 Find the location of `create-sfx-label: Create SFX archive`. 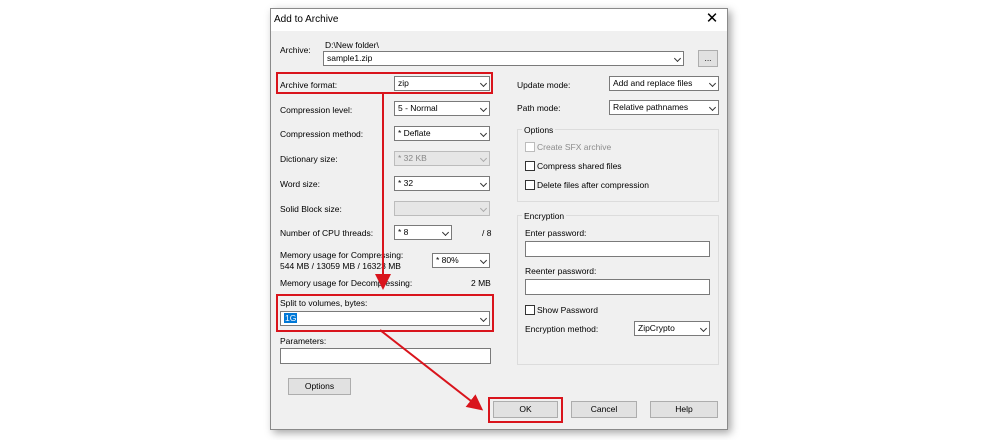

create-sfx-label: Create SFX archive is located at coordinates (574, 147).